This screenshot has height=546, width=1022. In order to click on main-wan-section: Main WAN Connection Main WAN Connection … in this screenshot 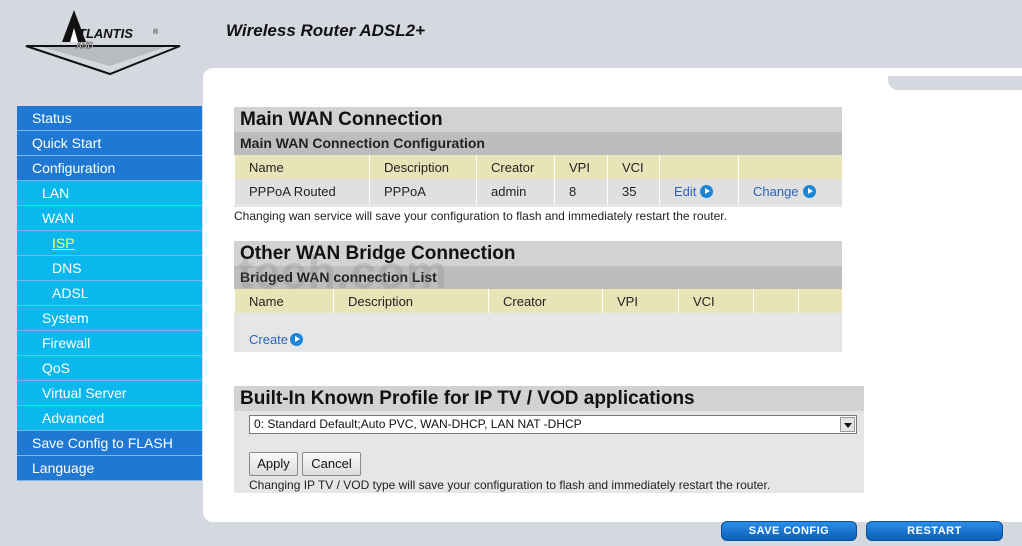, I will do `click(538, 157)`.